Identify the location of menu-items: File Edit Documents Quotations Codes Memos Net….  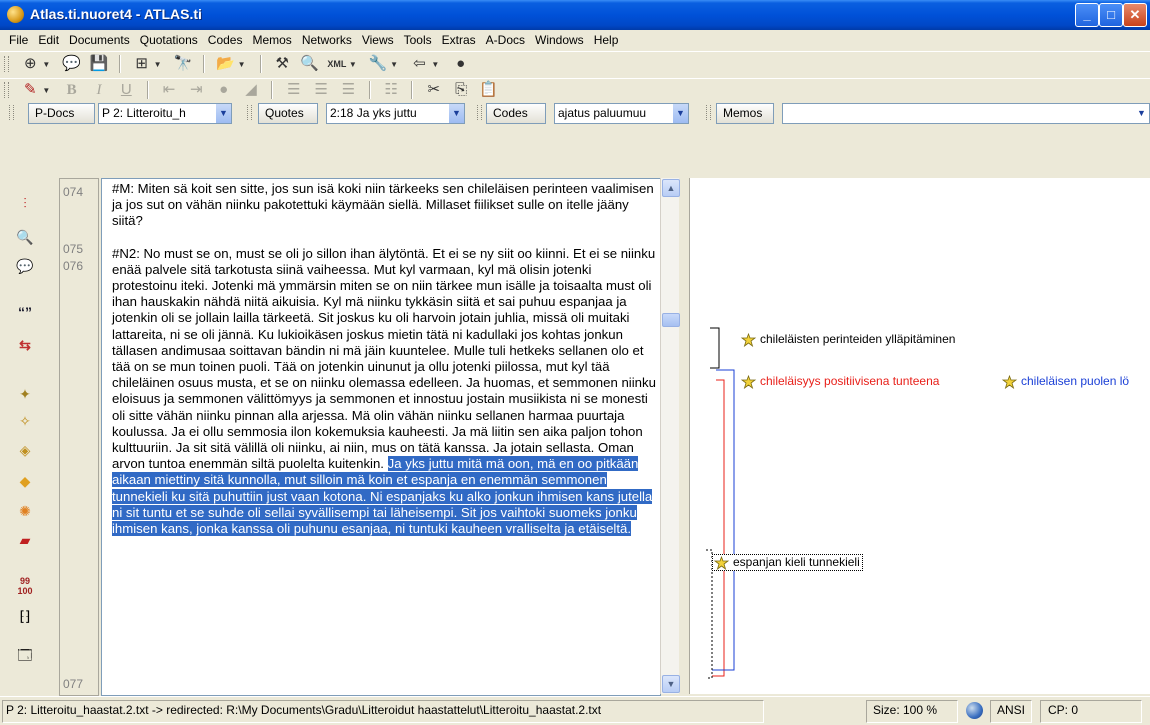
(313, 40).